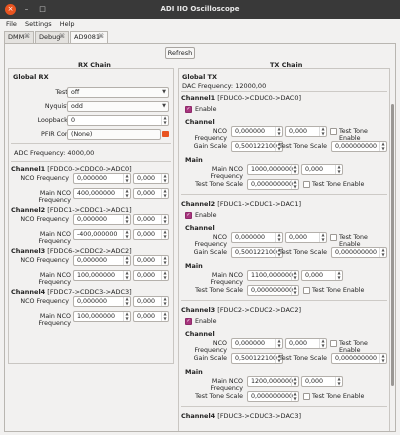 The height and width of the screenshot is (435, 400). Describe the element at coordinates (188, 109) in the screenshot. I see `tx-ch1-enable-checkbox: ✓` at that location.